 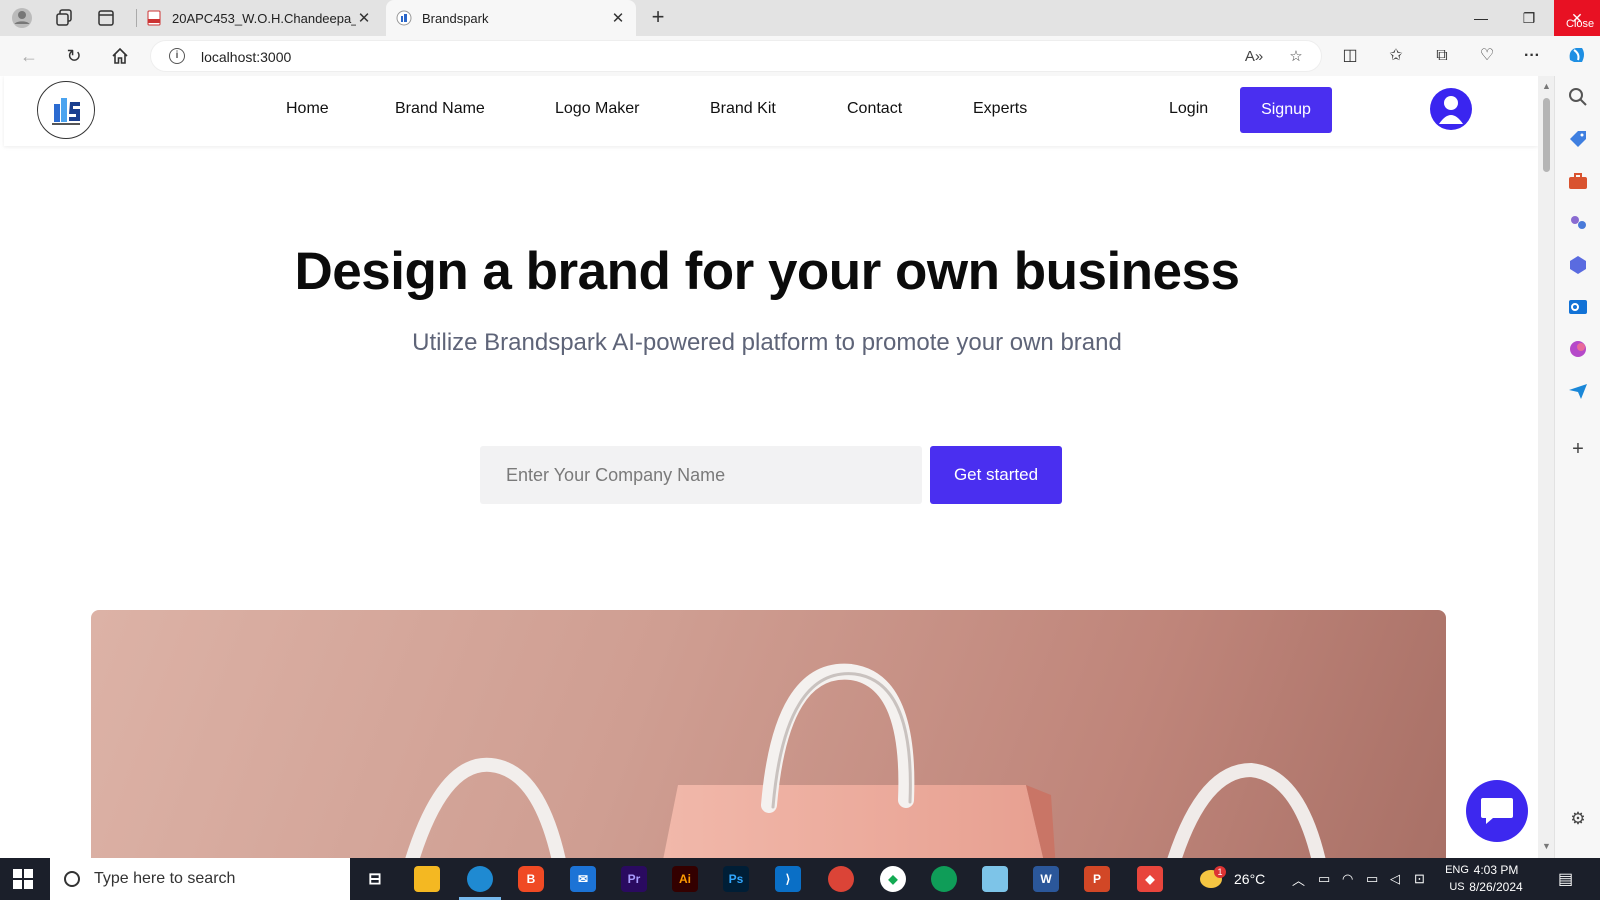 I want to click on company-name-input, so click(x=701, y=475).